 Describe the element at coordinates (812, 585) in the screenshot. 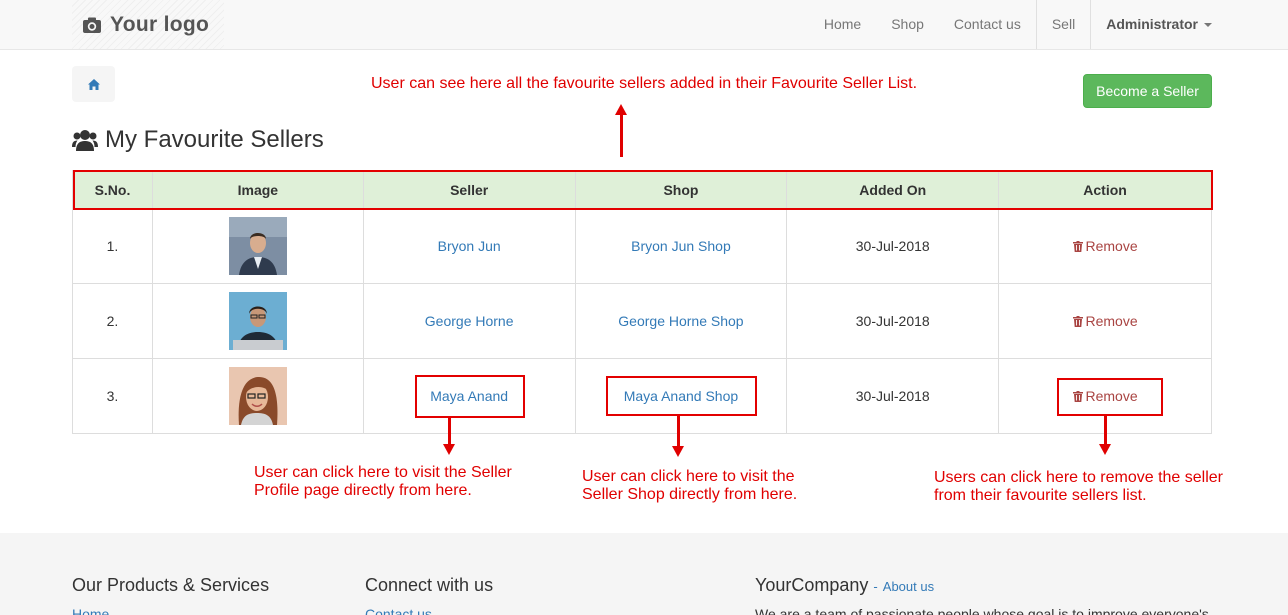

I see `footer-company-name: YourCompany` at that location.